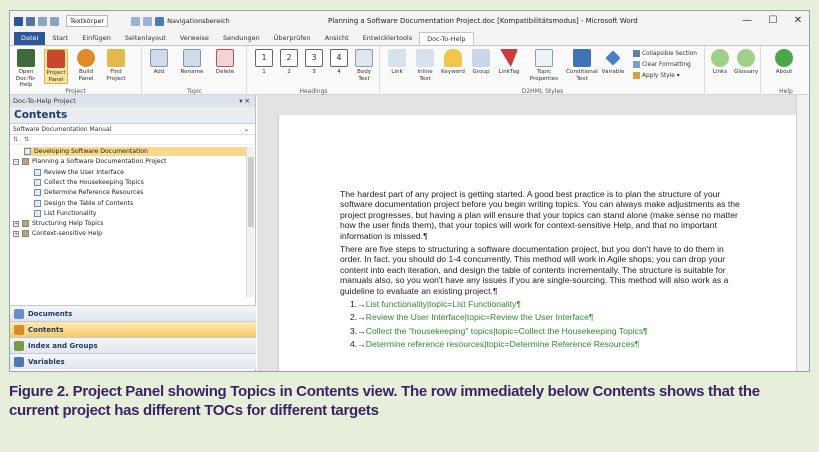  I want to click on collapse-all-icon: ⇅, so click(26, 139).